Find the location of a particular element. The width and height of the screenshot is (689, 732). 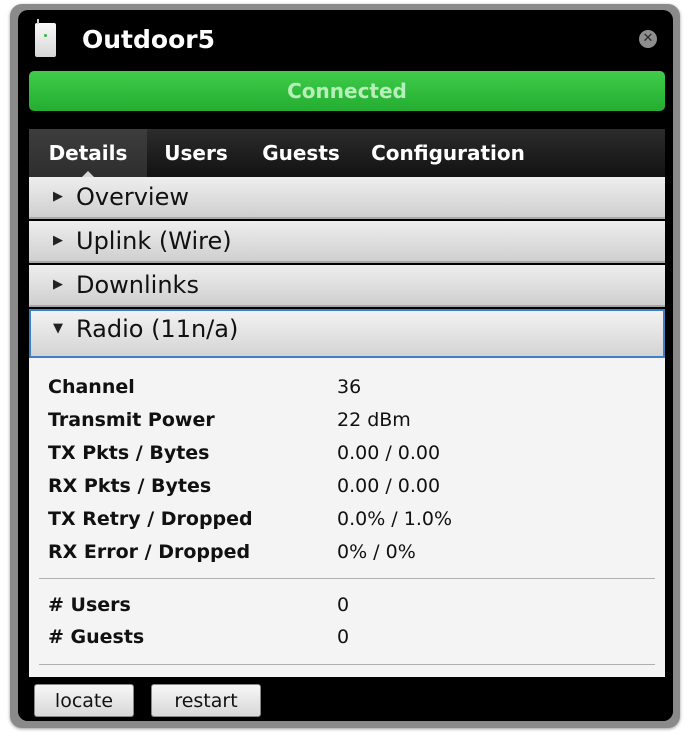

section-label: Downlinks is located at coordinates (137, 285).